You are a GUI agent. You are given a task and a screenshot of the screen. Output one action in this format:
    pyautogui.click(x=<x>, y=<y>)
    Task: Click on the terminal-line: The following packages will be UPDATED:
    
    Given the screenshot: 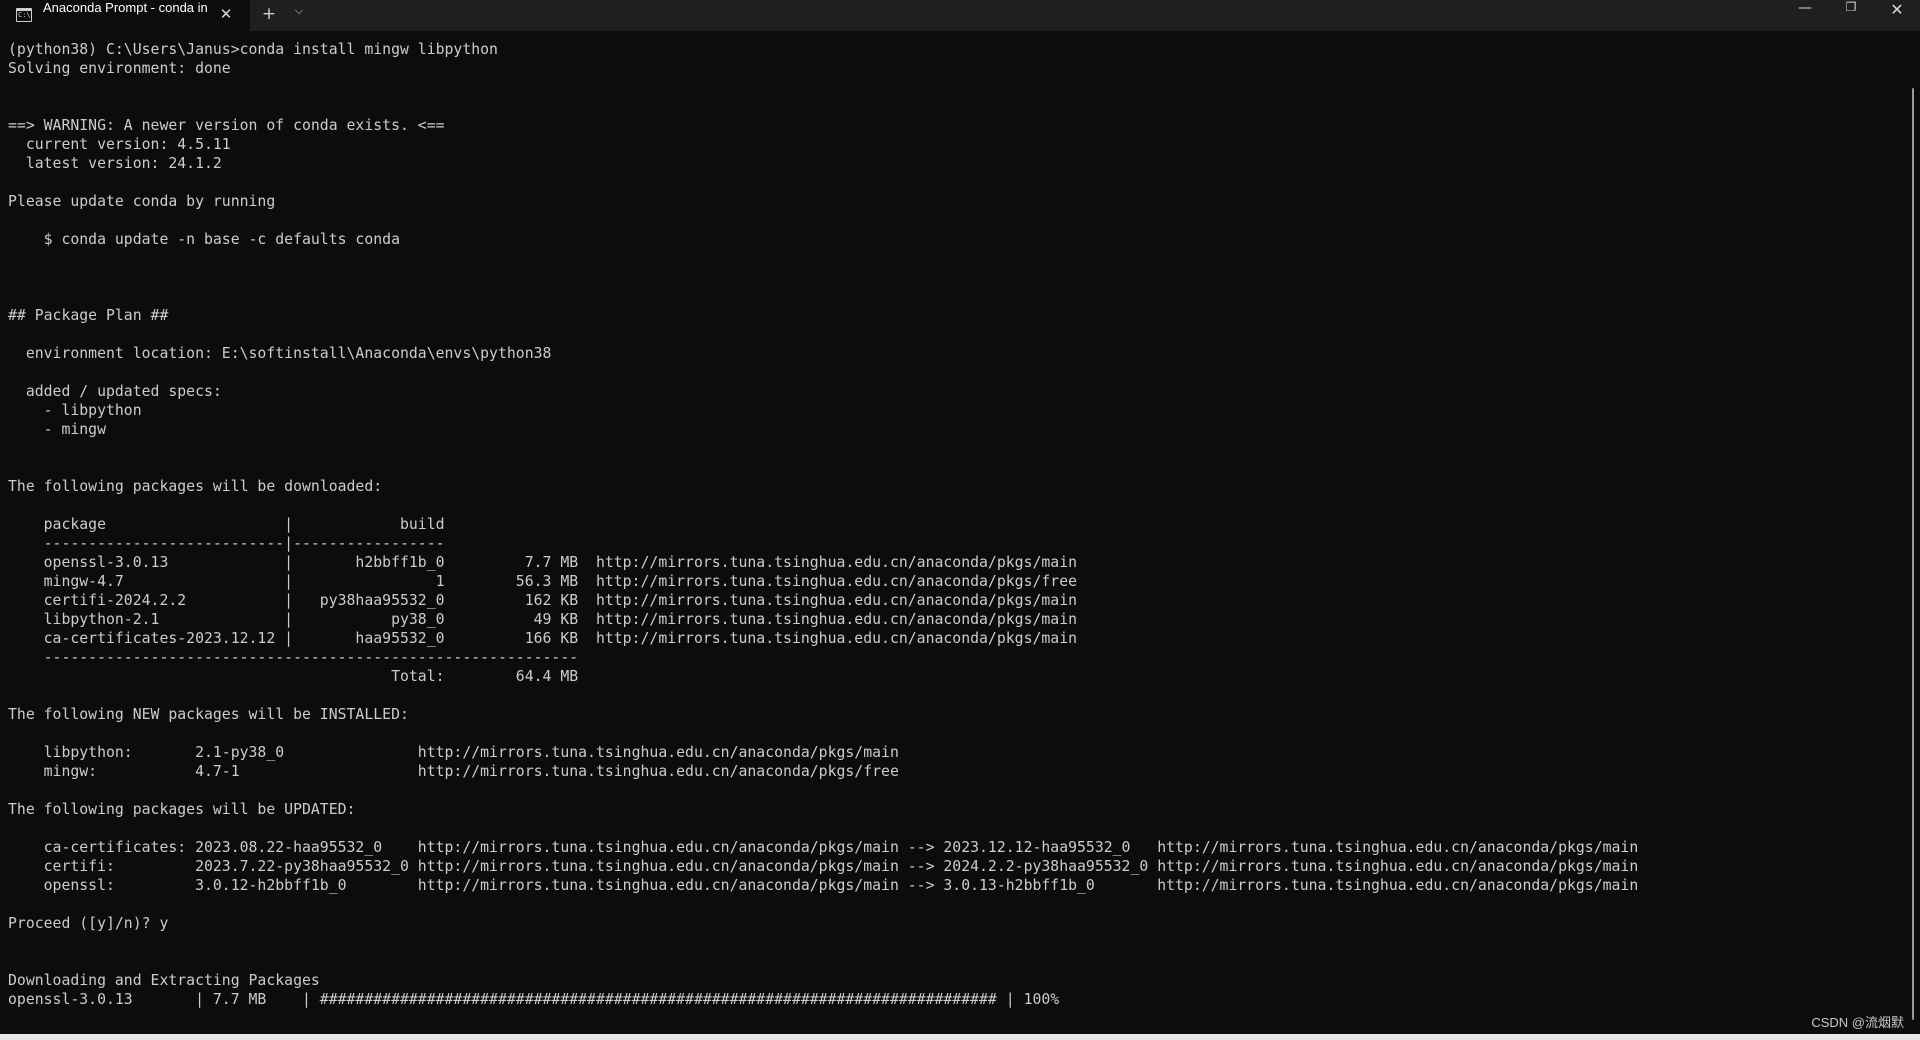 What is the action you would take?
    pyautogui.click(x=182, y=809)
    